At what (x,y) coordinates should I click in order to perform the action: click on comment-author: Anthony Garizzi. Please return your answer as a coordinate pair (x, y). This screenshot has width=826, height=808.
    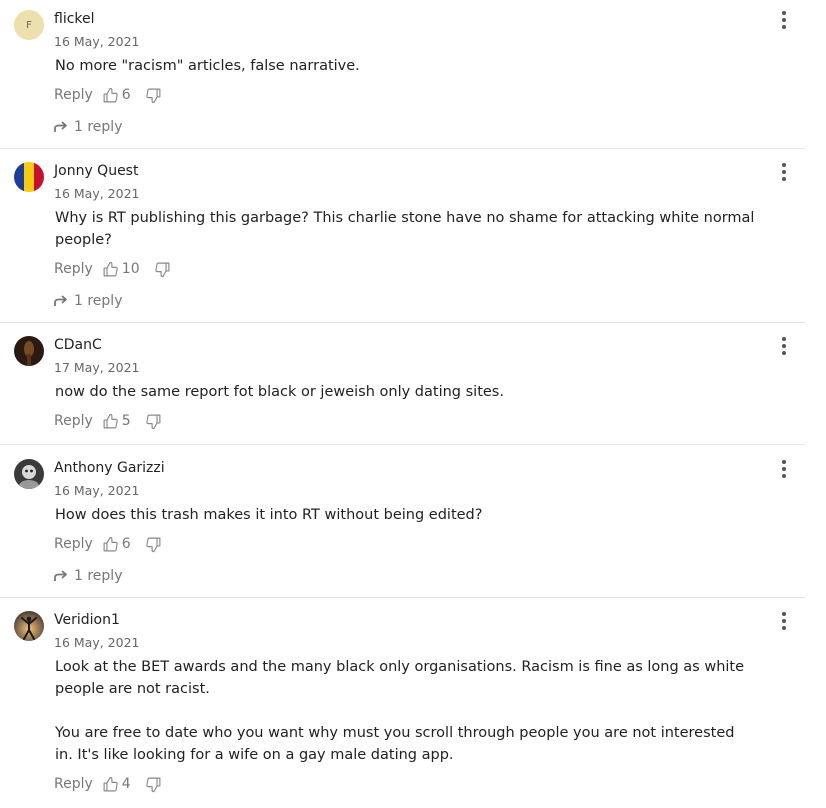
    Looking at the image, I should click on (109, 468).